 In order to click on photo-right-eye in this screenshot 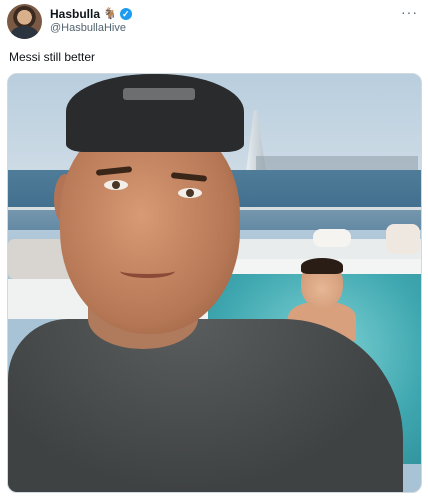, I will do `click(190, 193)`.